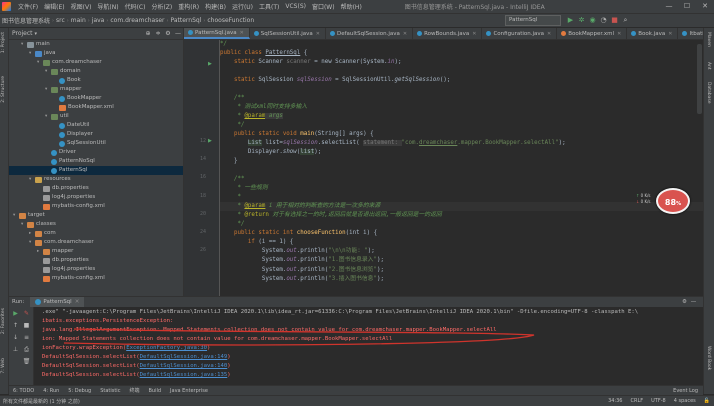 Image resolution: width=714 pixels, height=406 pixels. Describe the element at coordinates (673, 201) in the screenshot. I see `memory-usage-ball: 88%` at that location.